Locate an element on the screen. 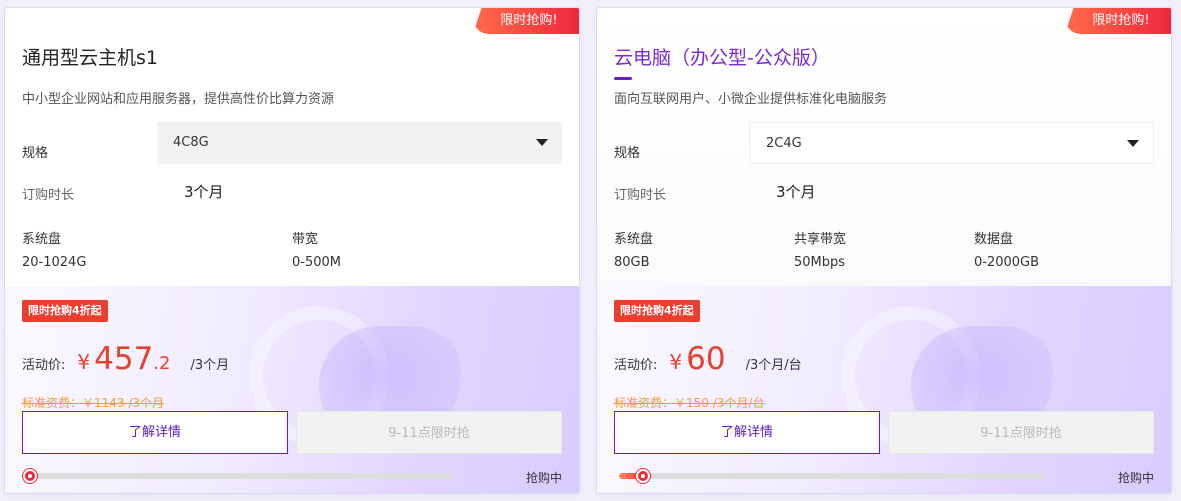 This screenshot has width=1181, height=501. spec-select-value: 2C4G is located at coordinates (784, 143).